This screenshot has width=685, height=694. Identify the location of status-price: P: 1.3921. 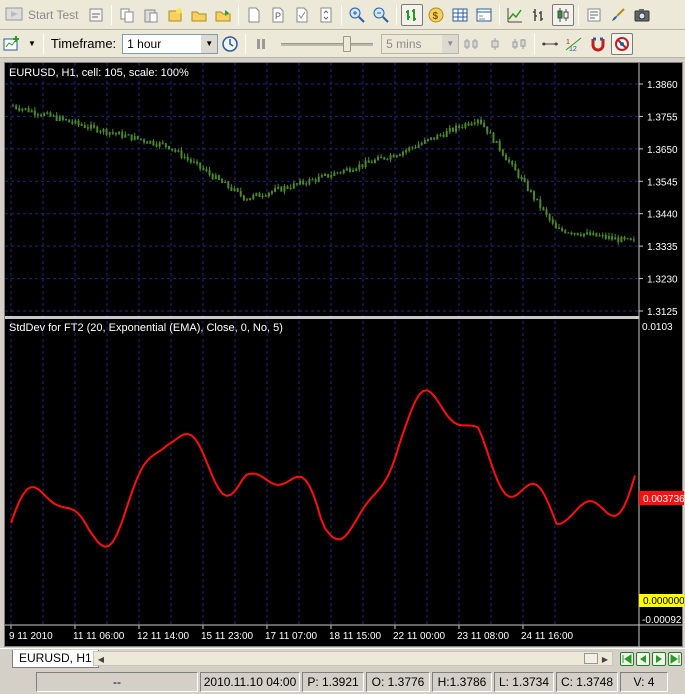
(333, 682).